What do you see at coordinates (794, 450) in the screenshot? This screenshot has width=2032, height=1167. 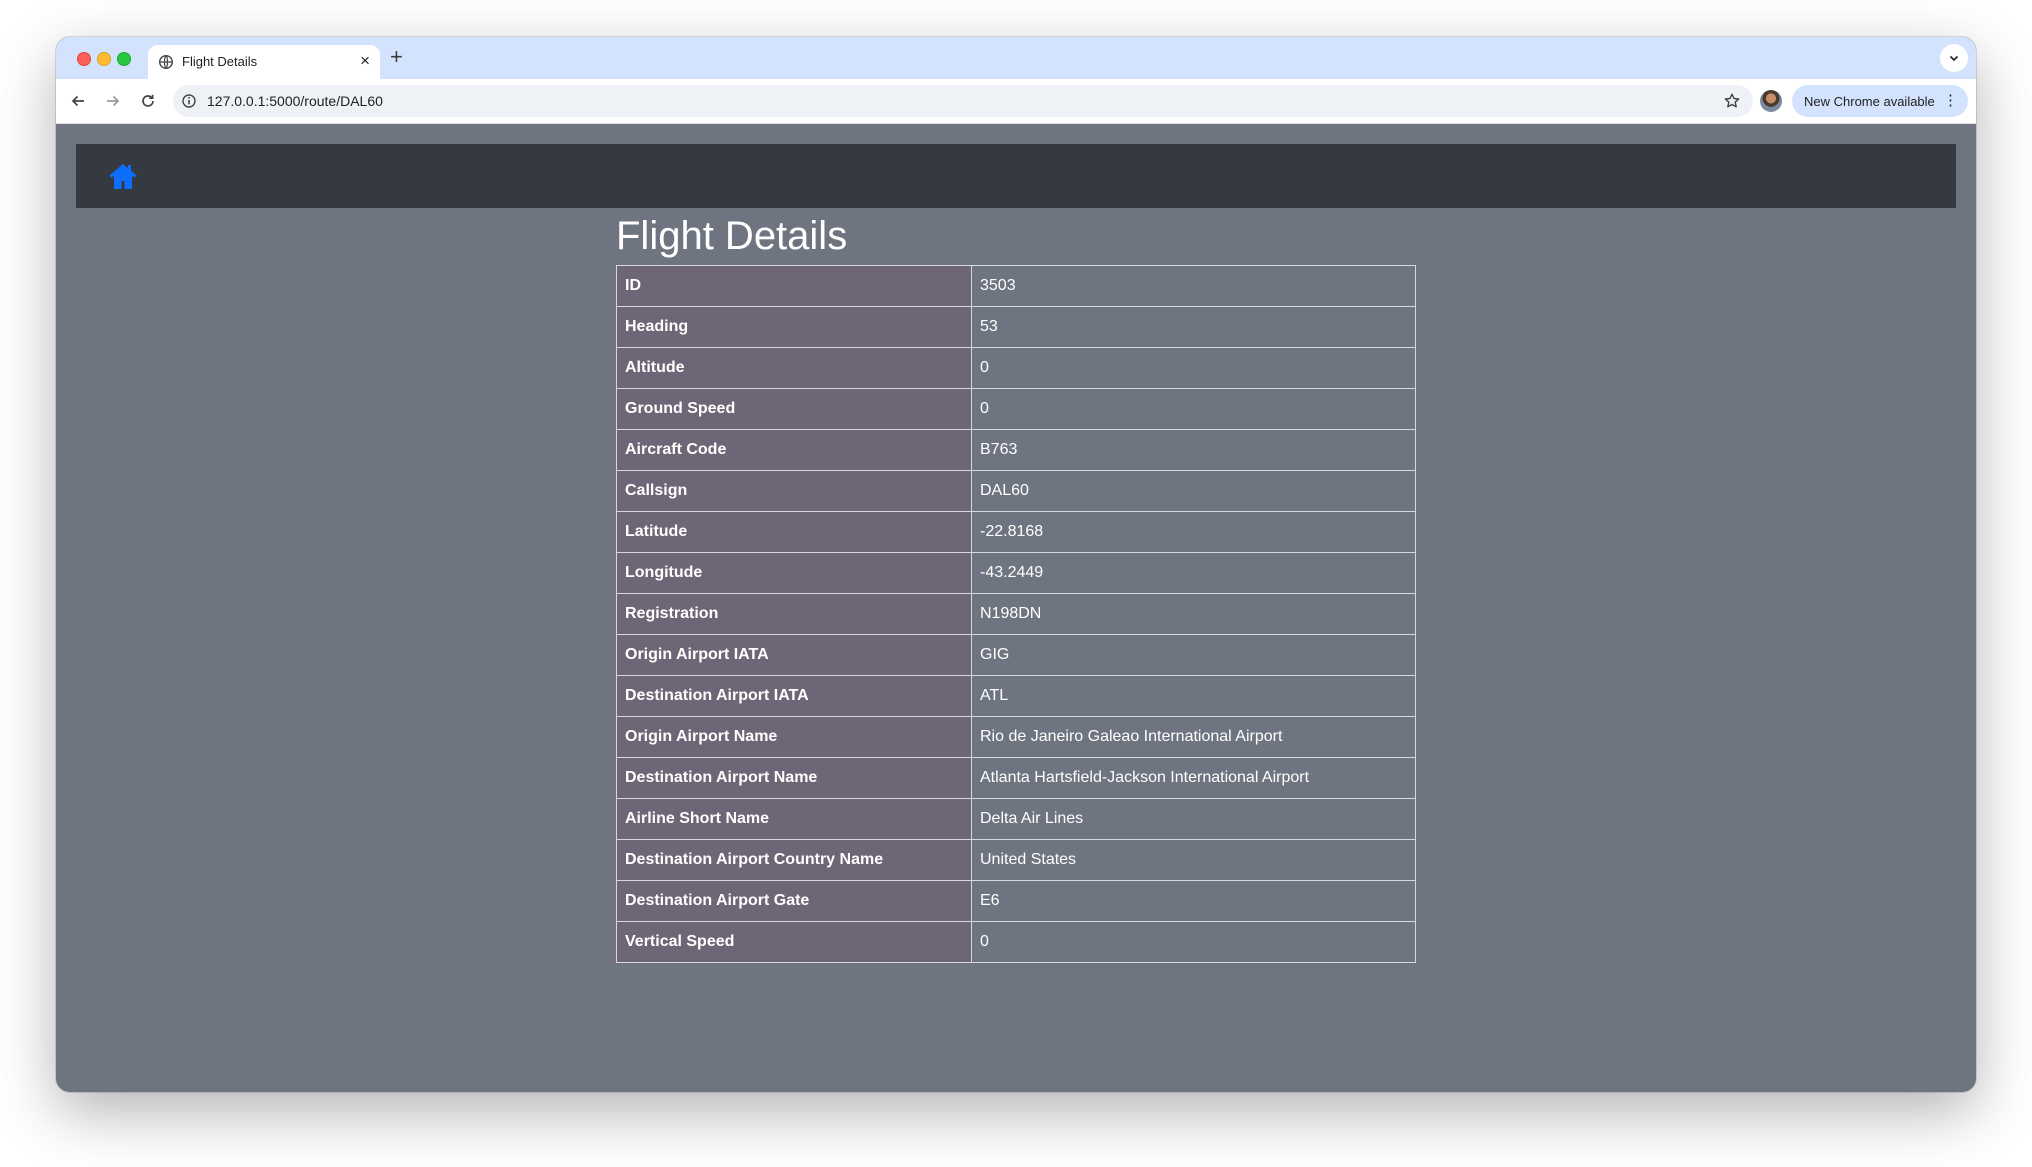 I see `field-label: Aircraft Code` at bounding box center [794, 450].